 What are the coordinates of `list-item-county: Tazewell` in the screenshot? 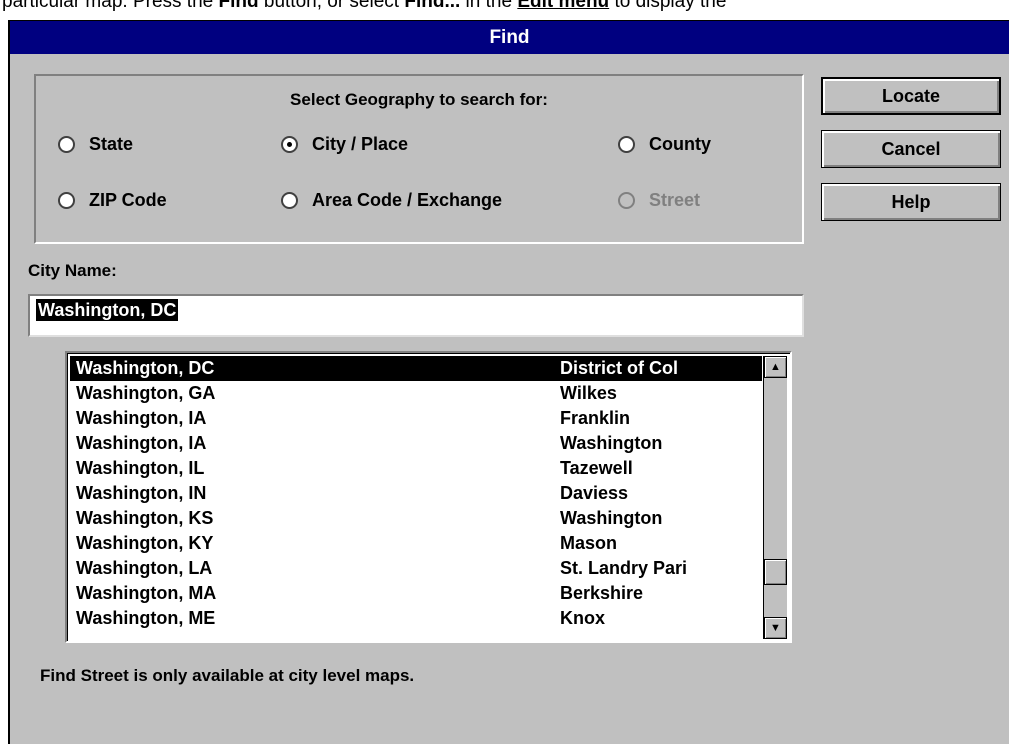 It's located at (596, 468).